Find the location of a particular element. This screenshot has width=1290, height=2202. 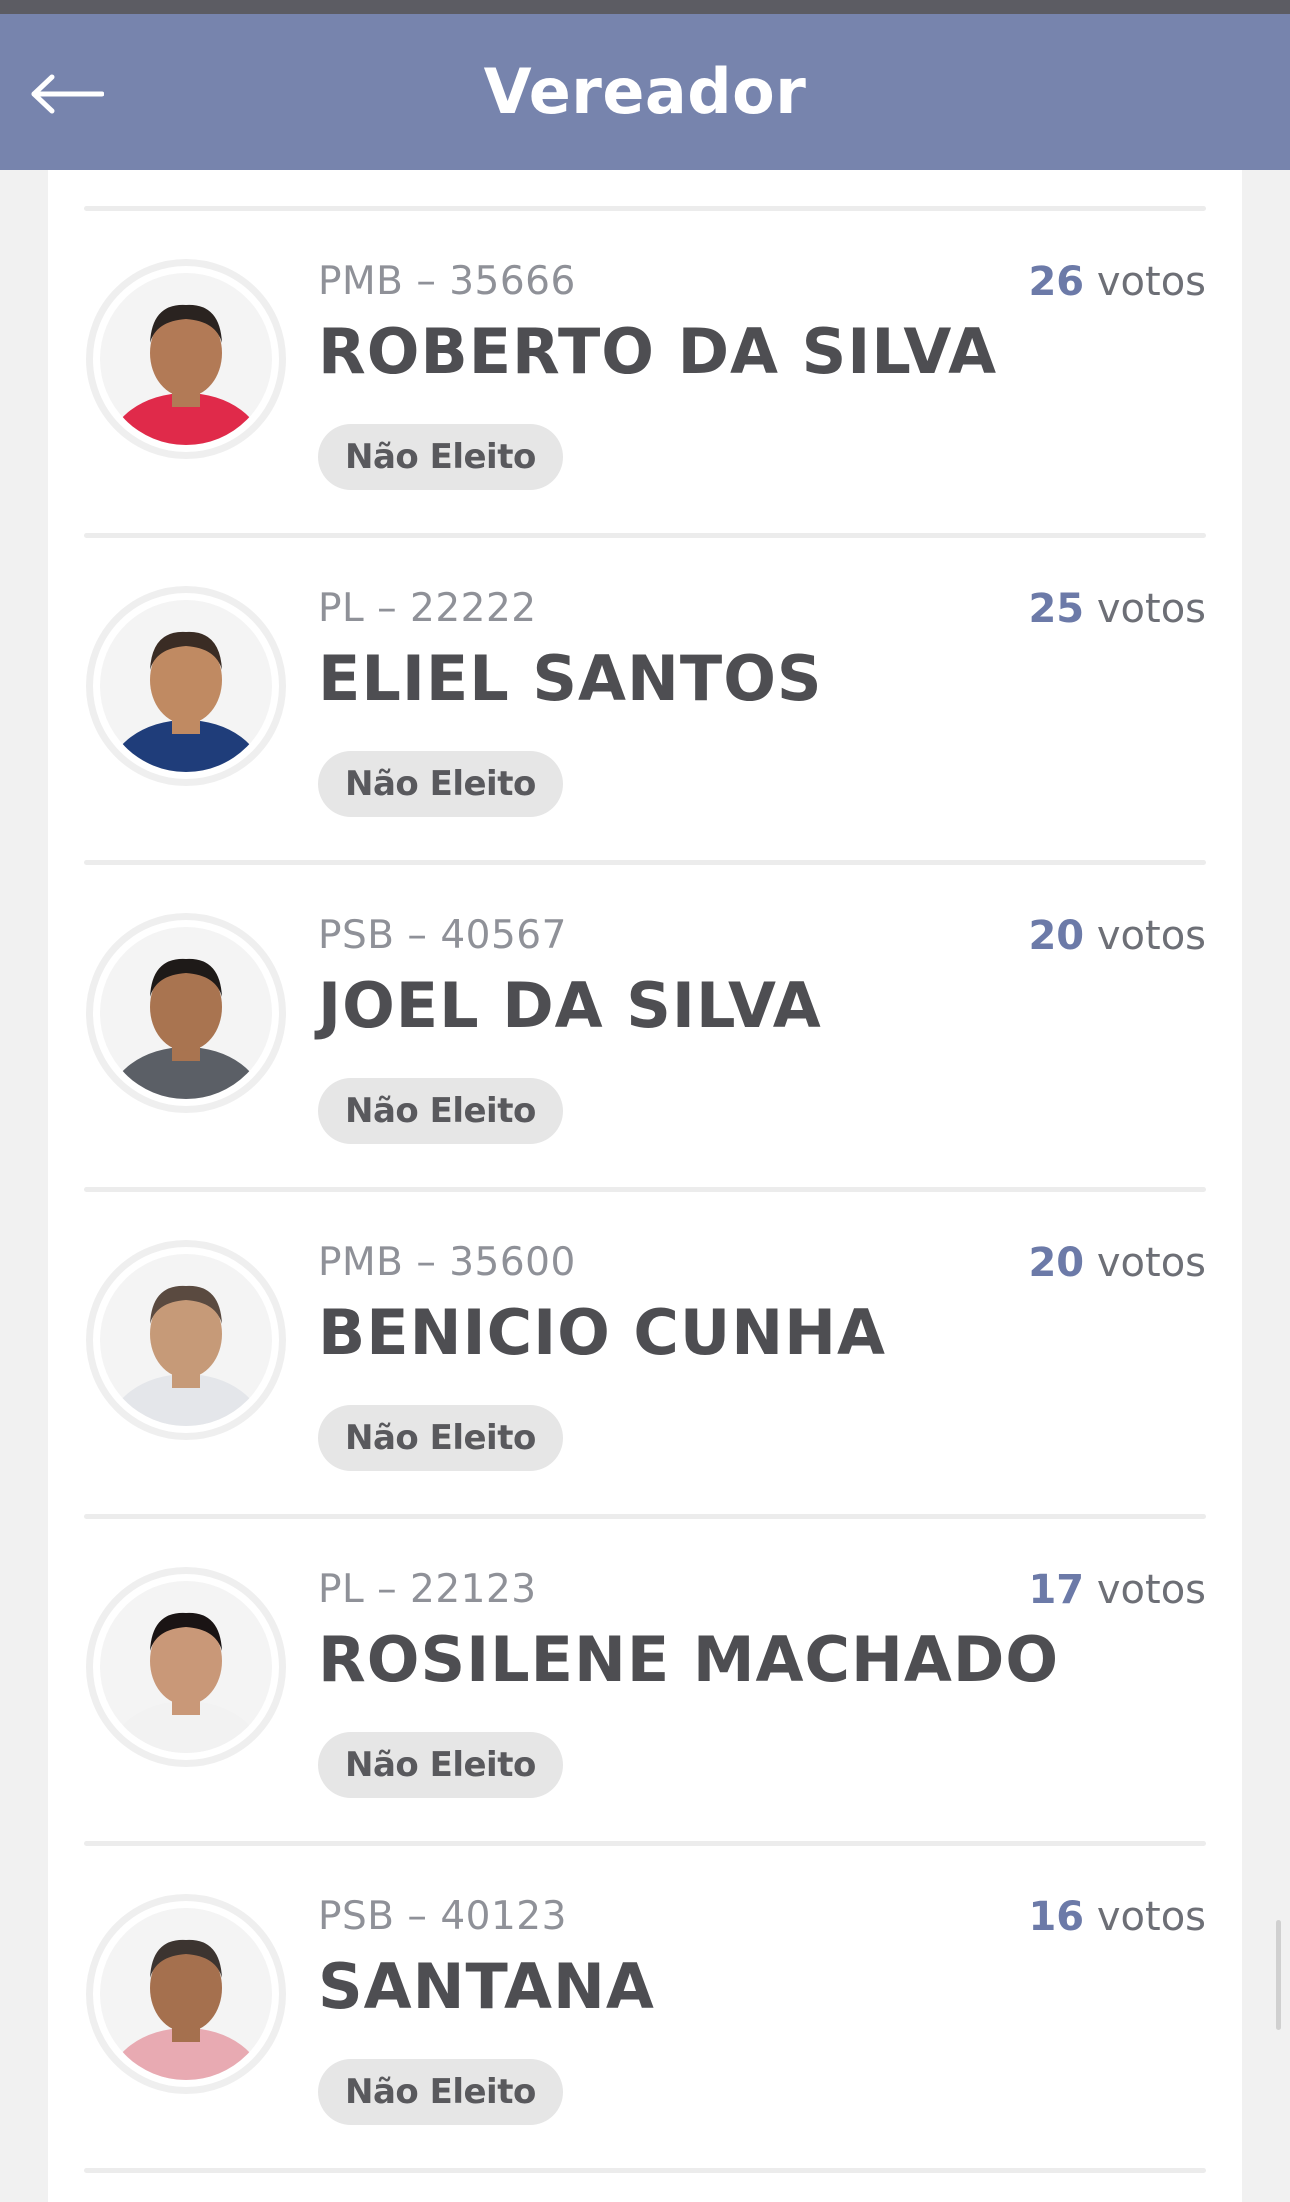

vote-count: 16 votos is located at coordinates (1117, 1917).